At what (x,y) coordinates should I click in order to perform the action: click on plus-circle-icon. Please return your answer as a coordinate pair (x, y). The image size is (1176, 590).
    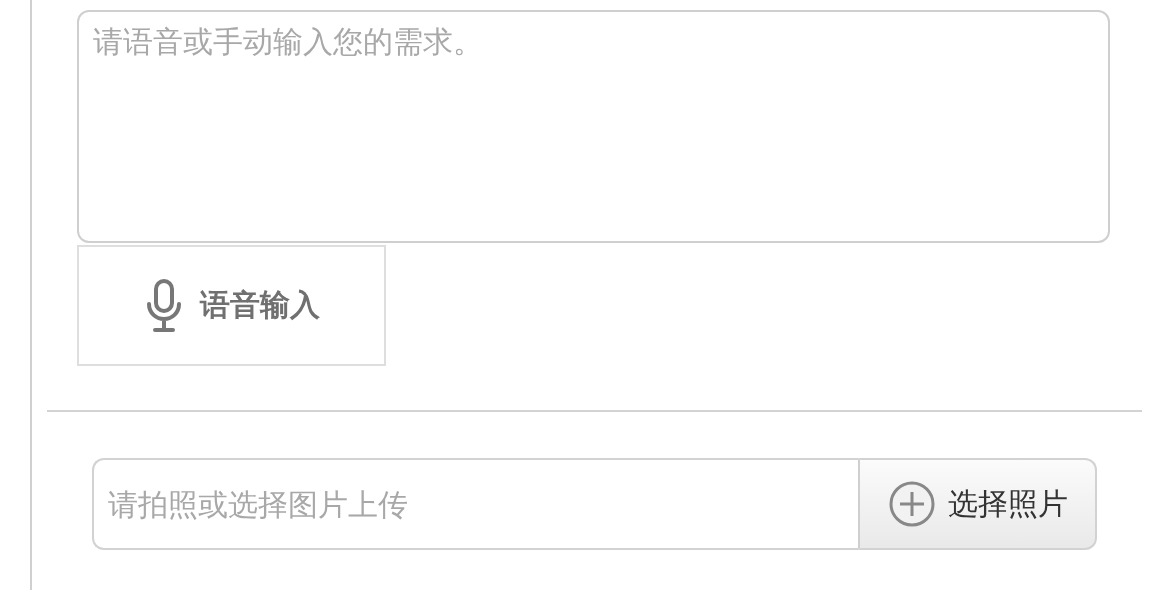
    Looking at the image, I should click on (911, 504).